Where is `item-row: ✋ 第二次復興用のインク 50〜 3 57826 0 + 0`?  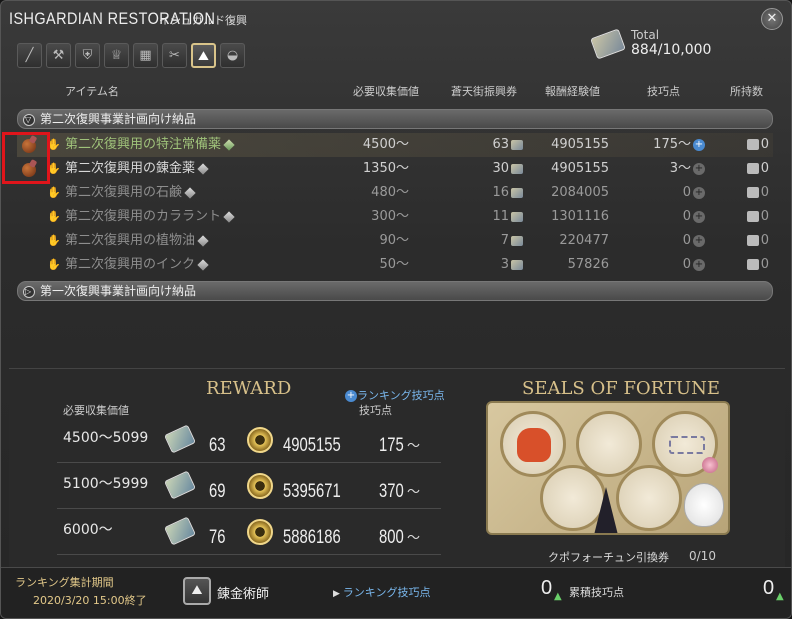
item-row: ✋ 第二次復興用のインク 50〜 3 57826 0 + 0 is located at coordinates (395, 265).